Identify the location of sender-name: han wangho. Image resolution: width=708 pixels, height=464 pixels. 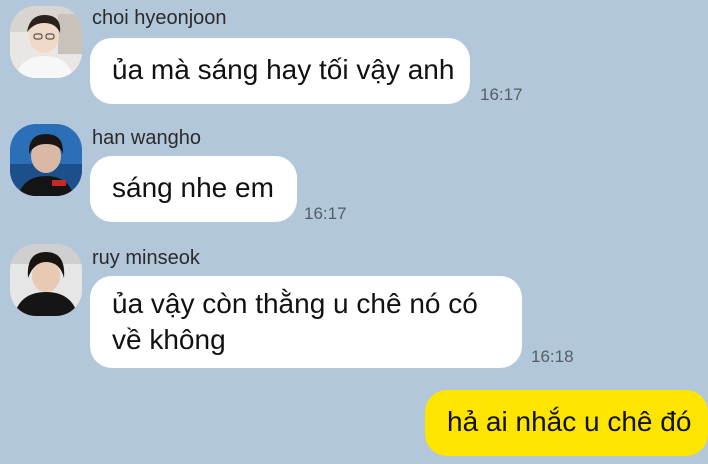
(146, 138).